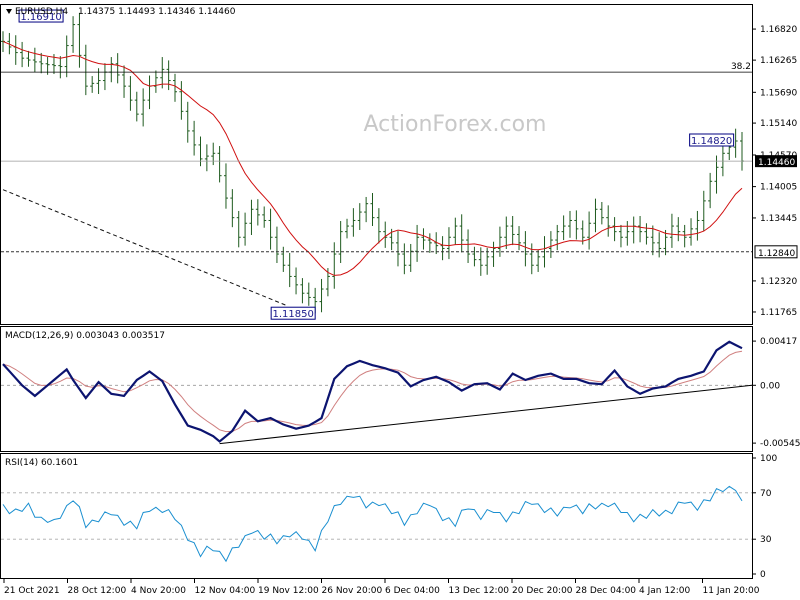  What do you see at coordinates (412, 591) in the screenshot?
I see `x-tick-label: 6 Dec 04:00` at bounding box center [412, 591].